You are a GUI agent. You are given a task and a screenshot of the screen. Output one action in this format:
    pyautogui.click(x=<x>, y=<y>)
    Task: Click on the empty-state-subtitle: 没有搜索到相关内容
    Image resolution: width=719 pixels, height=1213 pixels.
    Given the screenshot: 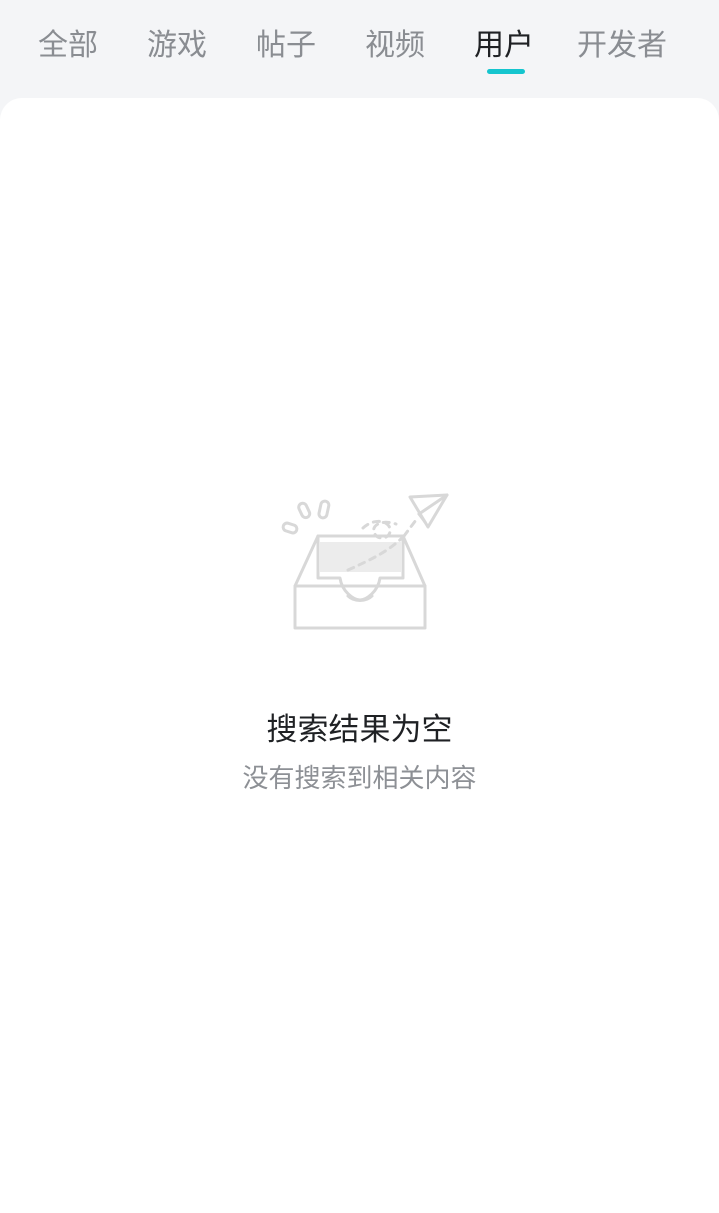 What is the action you would take?
    pyautogui.click(x=359, y=779)
    